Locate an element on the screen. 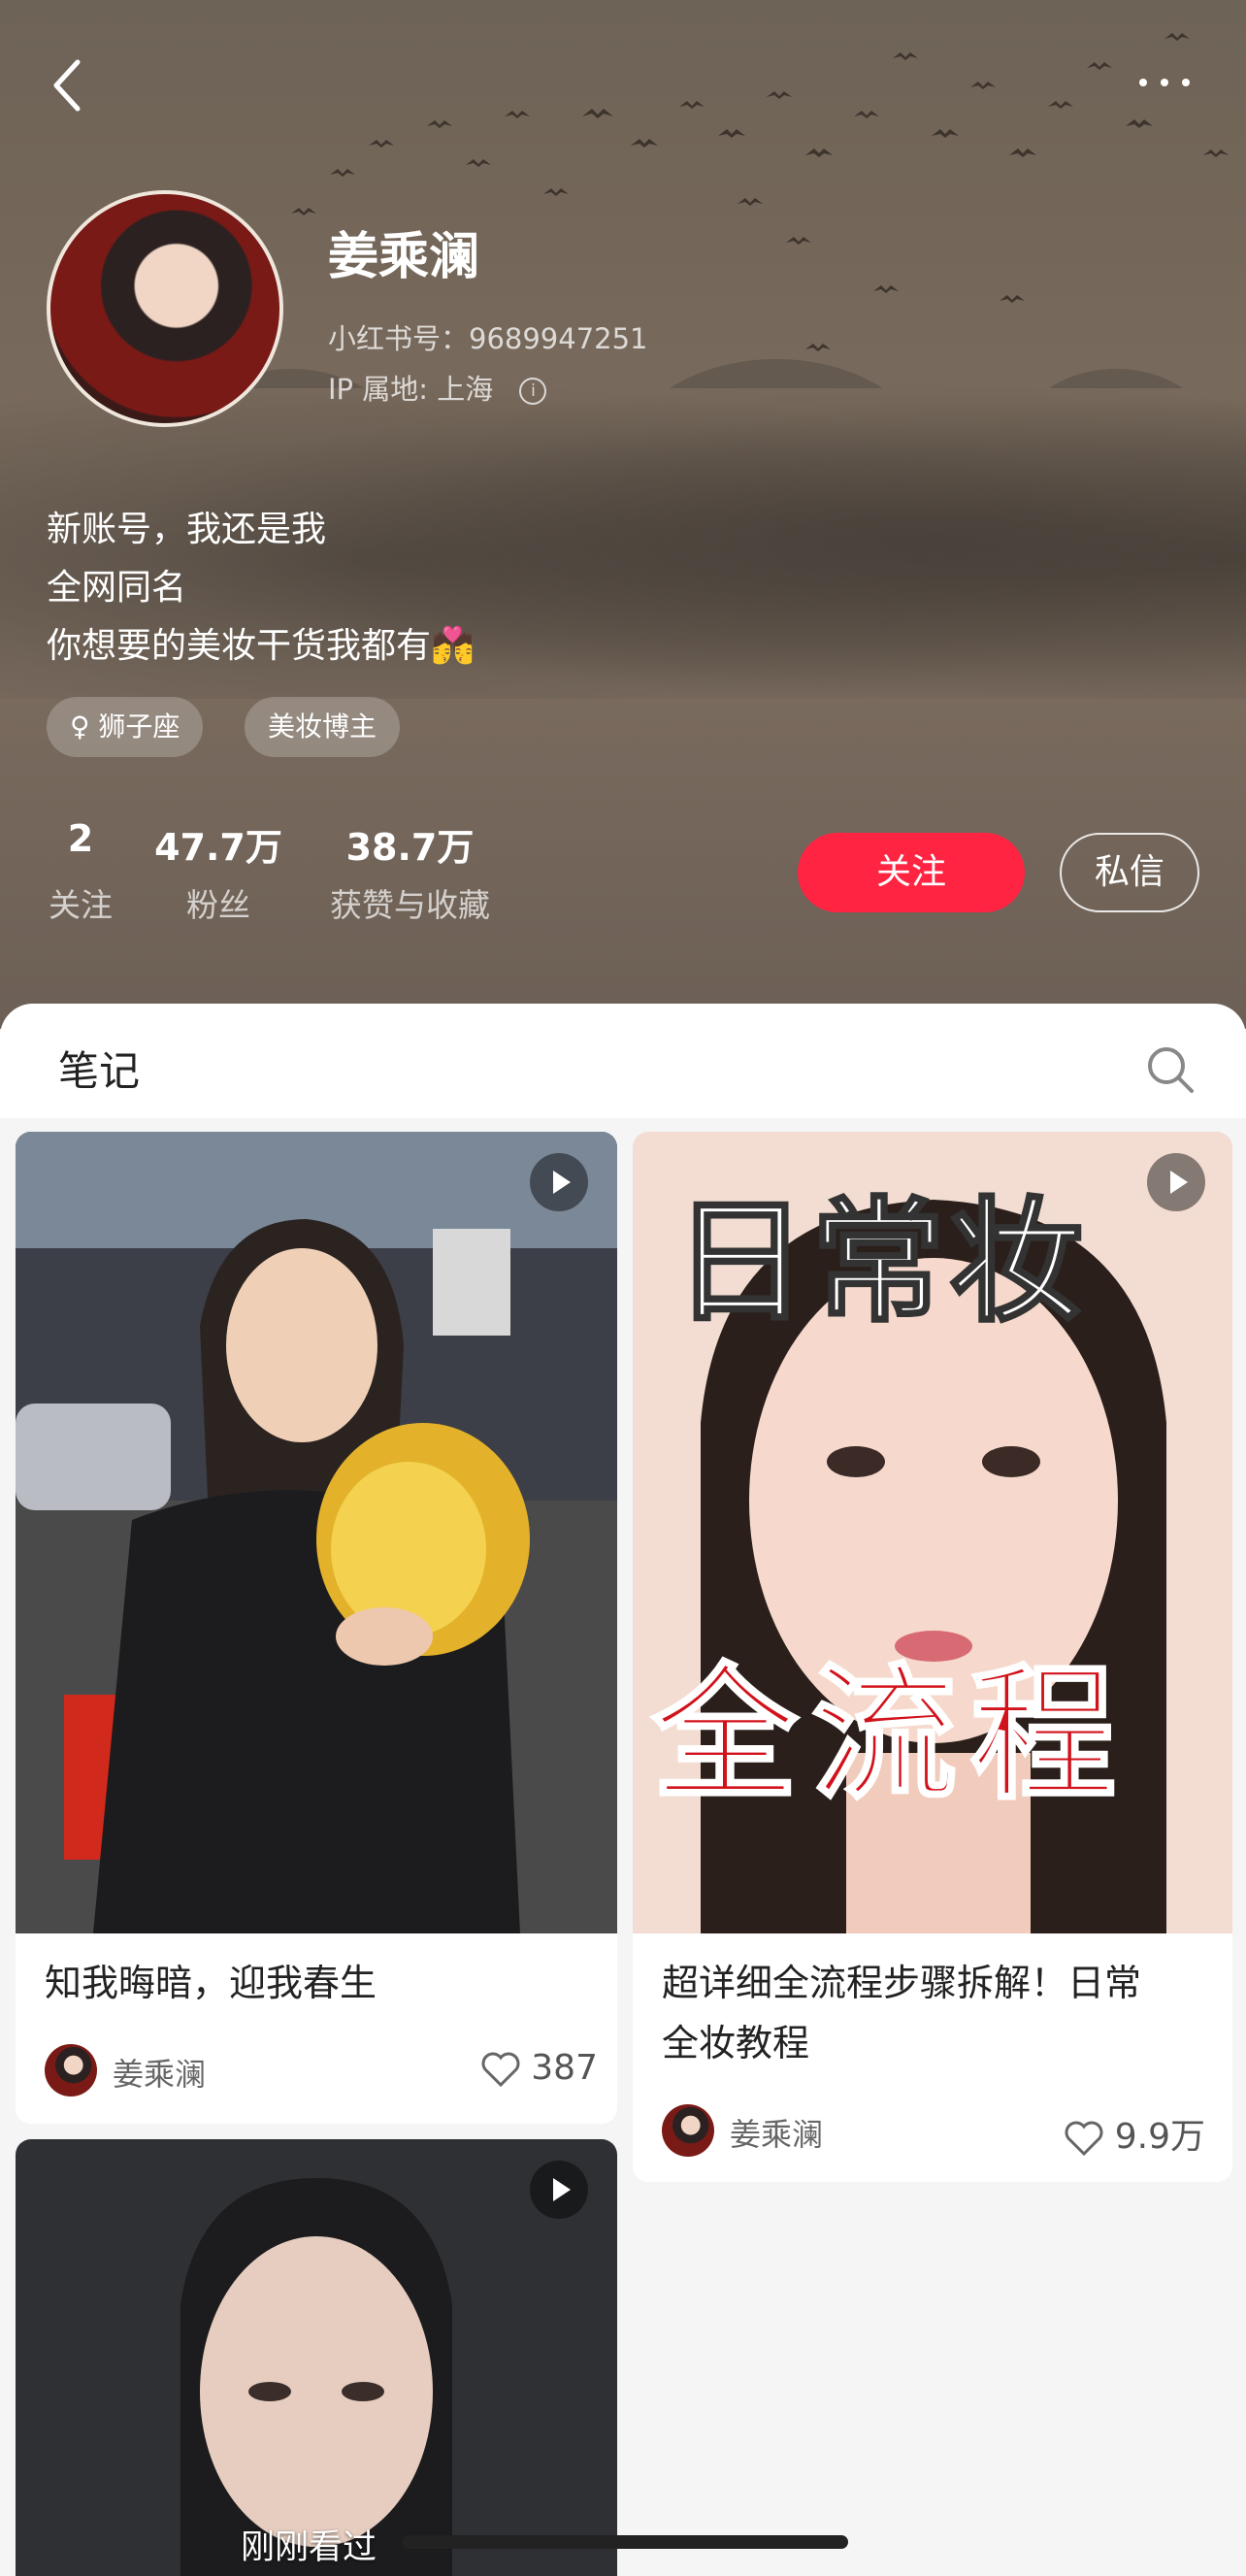  follow-button: 关注 is located at coordinates (912, 872).